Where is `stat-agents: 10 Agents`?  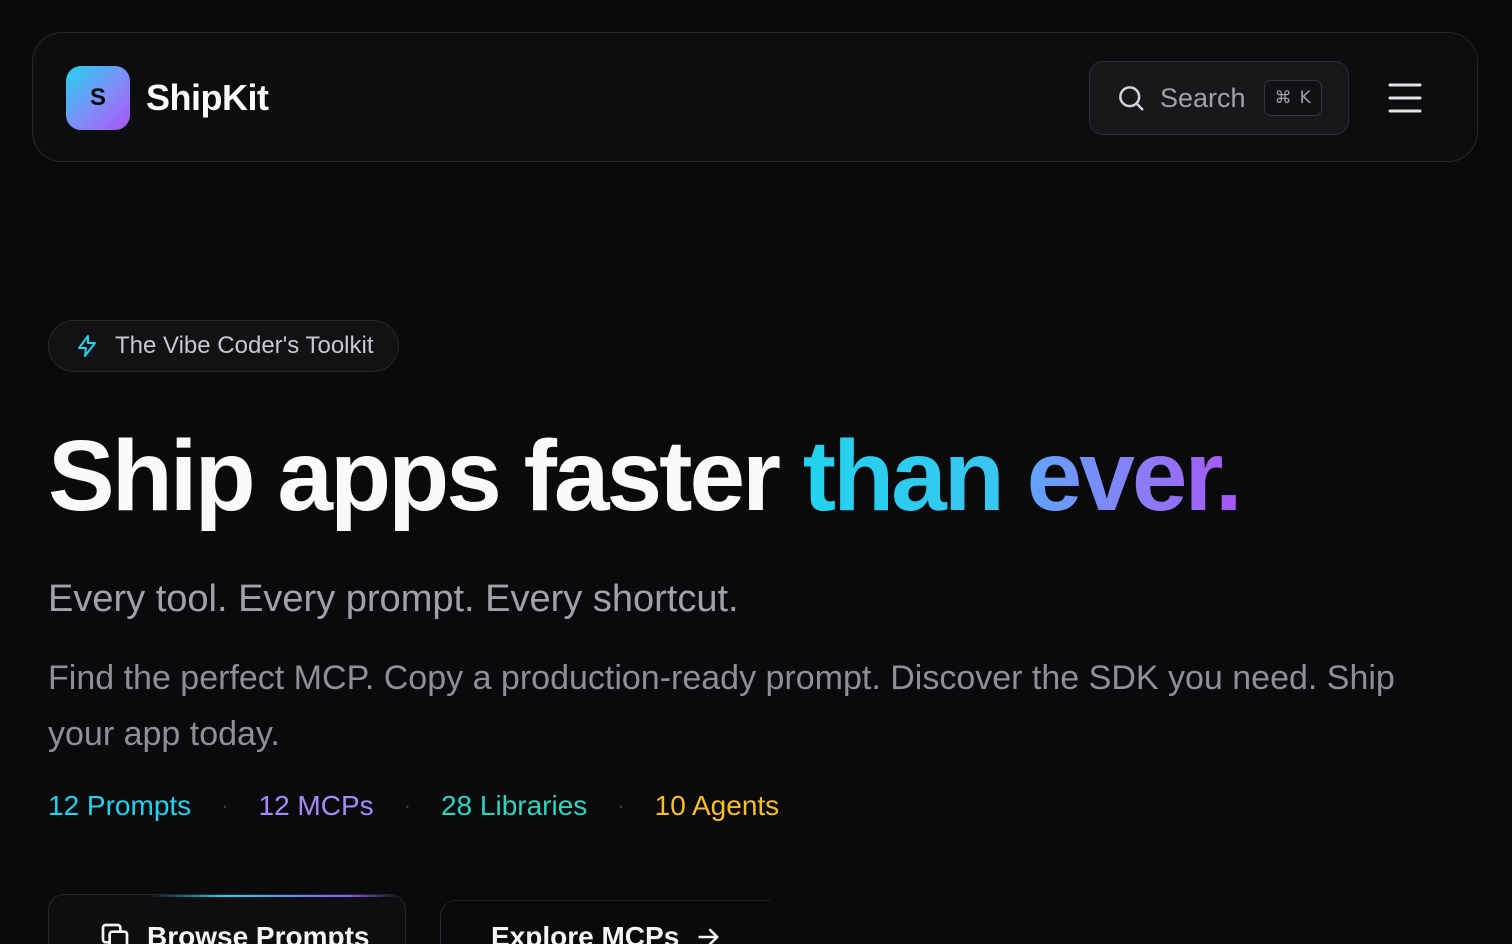
stat-agents: 10 Agents is located at coordinates (717, 806).